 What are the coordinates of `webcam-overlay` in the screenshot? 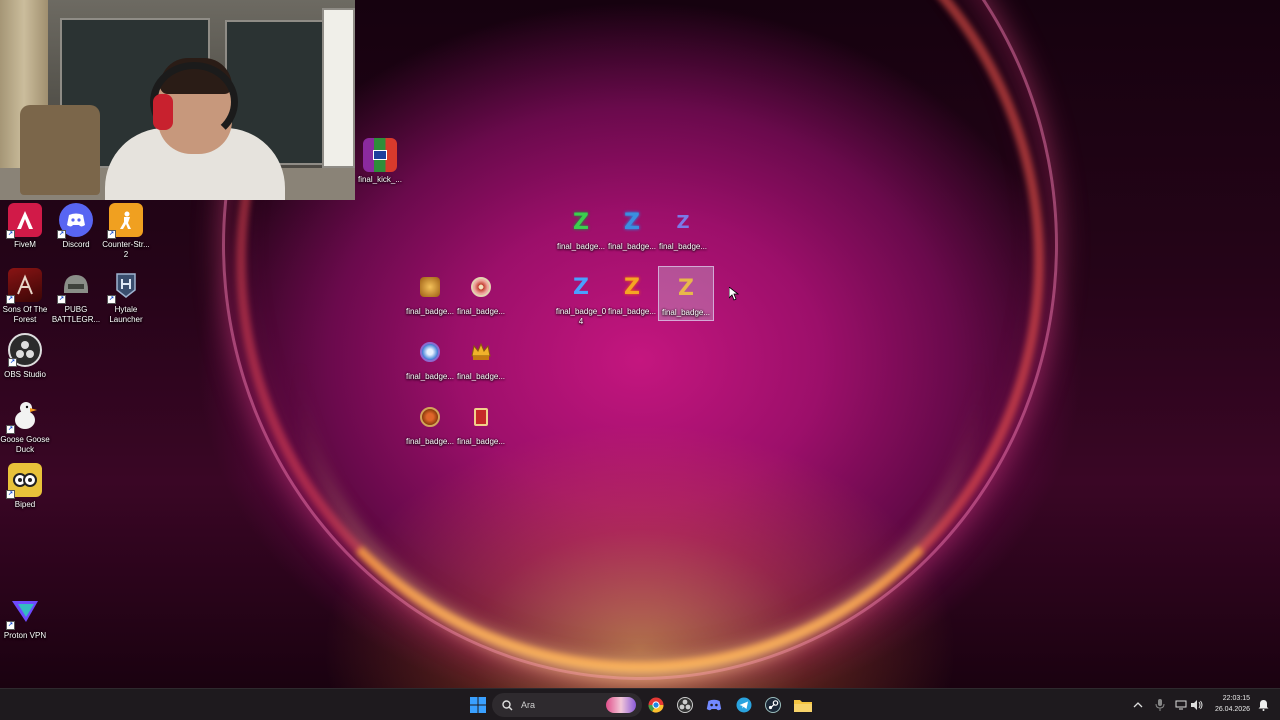 It's located at (177, 100).